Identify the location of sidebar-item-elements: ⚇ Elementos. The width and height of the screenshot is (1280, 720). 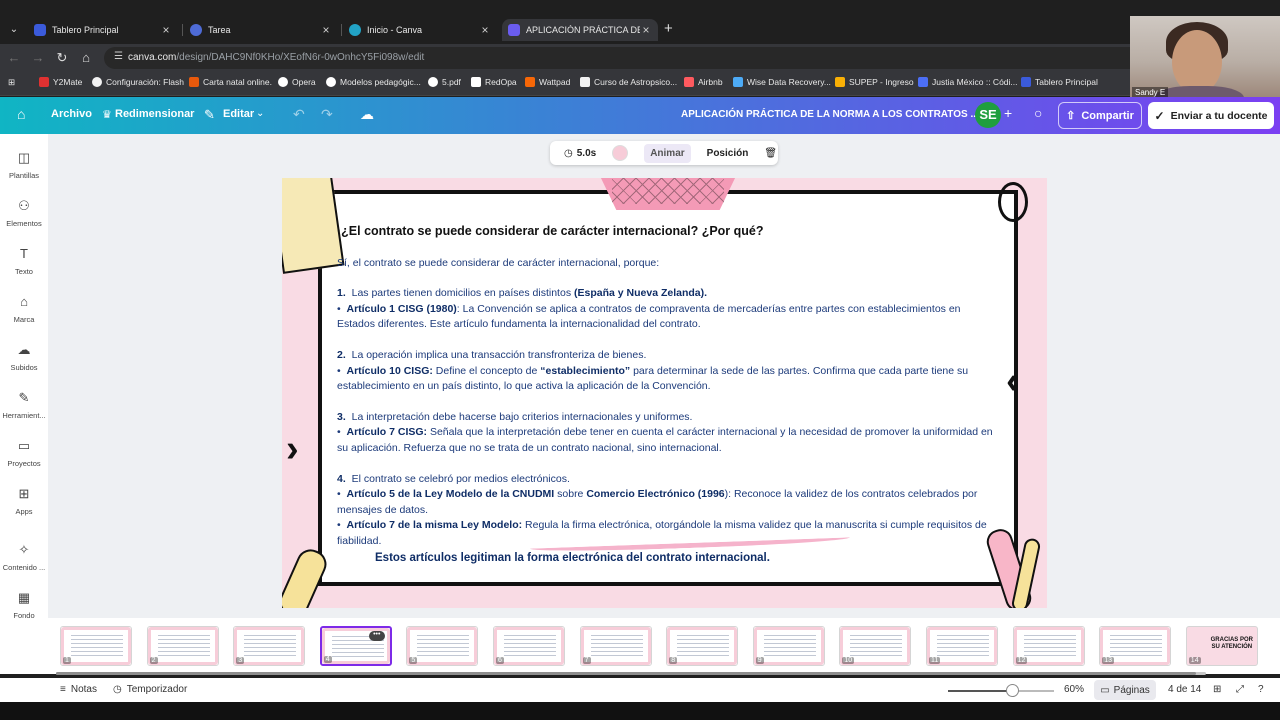
(24, 213).